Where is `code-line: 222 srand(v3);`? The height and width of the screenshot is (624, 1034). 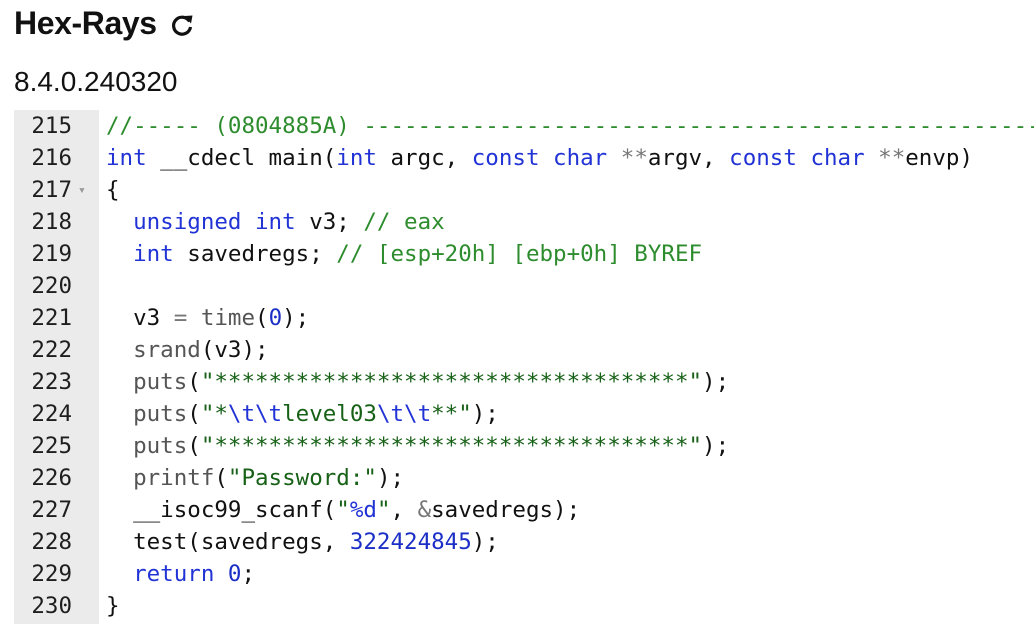 code-line: 222 srand(v3); is located at coordinates (524, 350).